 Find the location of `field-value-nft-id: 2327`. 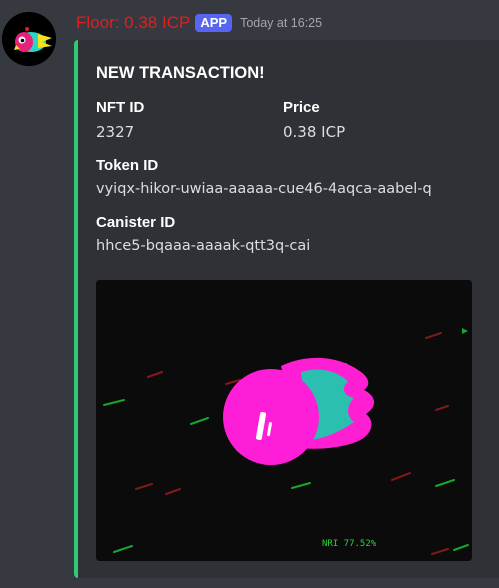

field-value-nft-id: 2327 is located at coordinates (115, 132).